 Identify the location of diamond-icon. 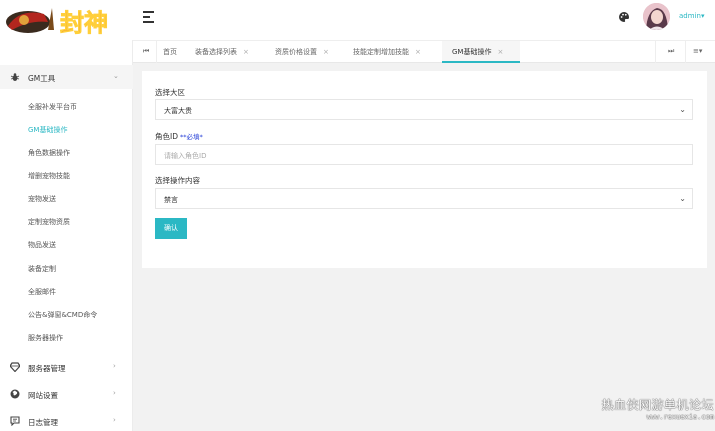
(15, 367).